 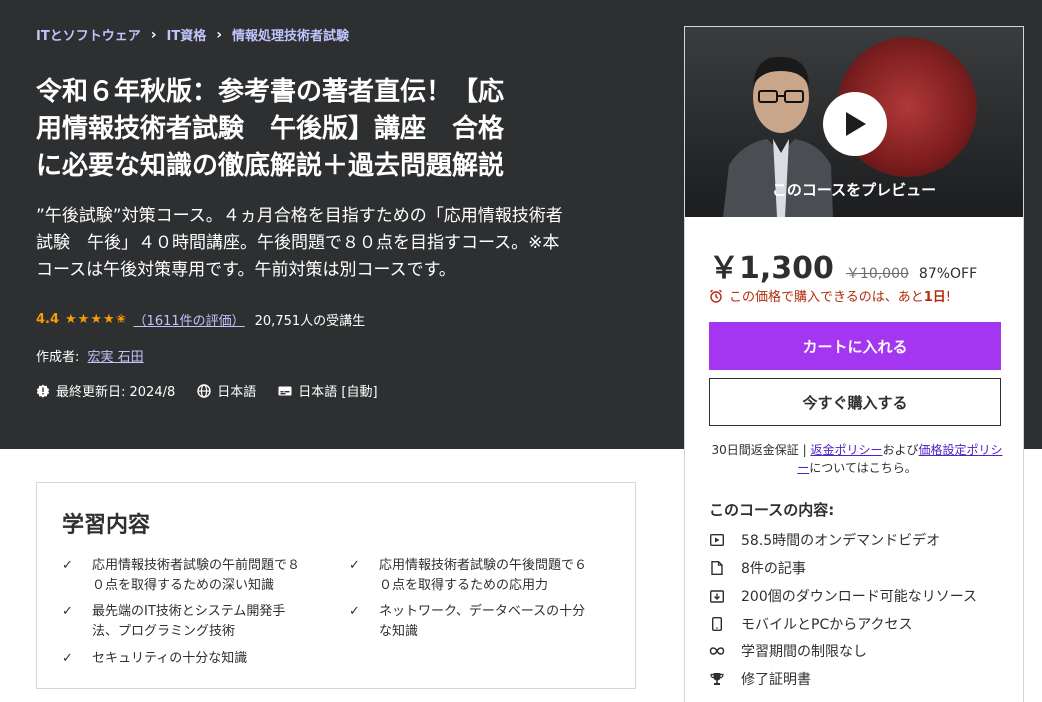 I want to click on discount-percent: 87%OFF, so click(x=948, y=274).